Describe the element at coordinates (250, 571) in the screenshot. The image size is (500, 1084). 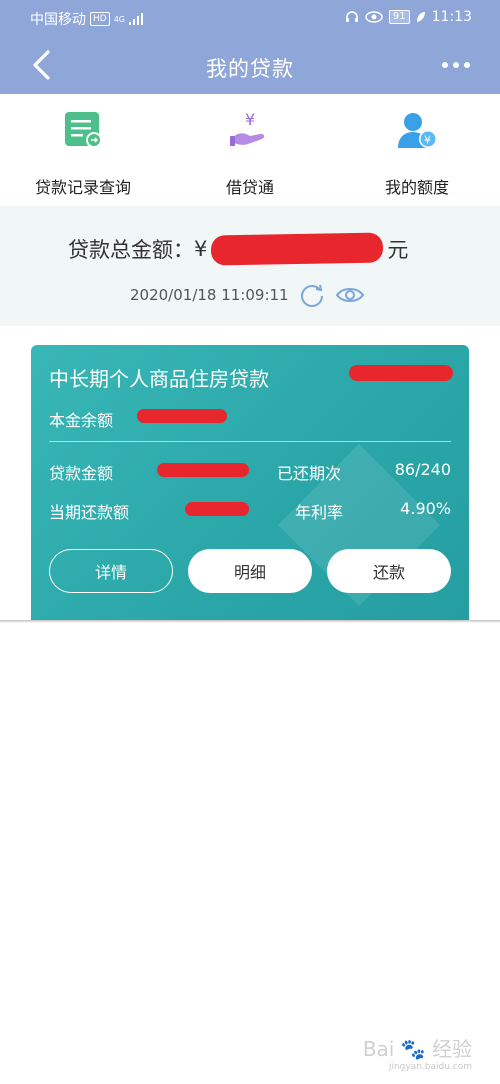
I see `breakdown-button: 明细` at that location.